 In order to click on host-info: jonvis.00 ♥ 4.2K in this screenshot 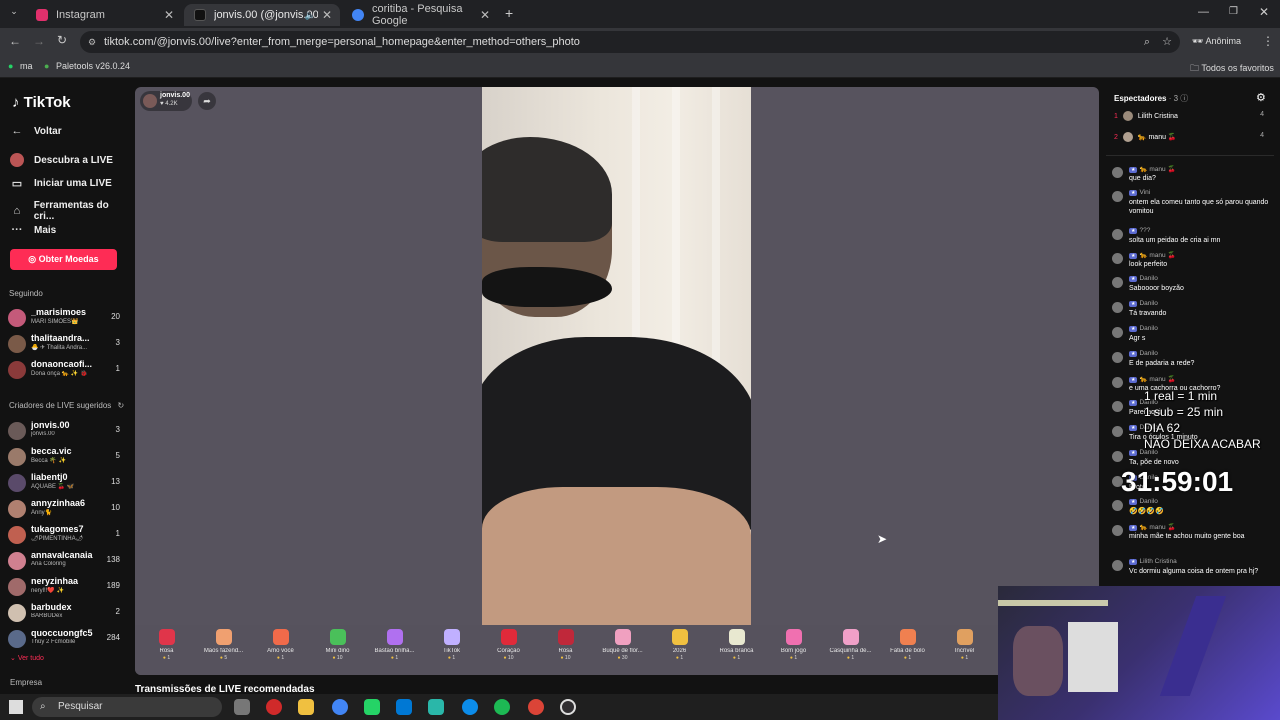, I will do `click(166, 101)`.